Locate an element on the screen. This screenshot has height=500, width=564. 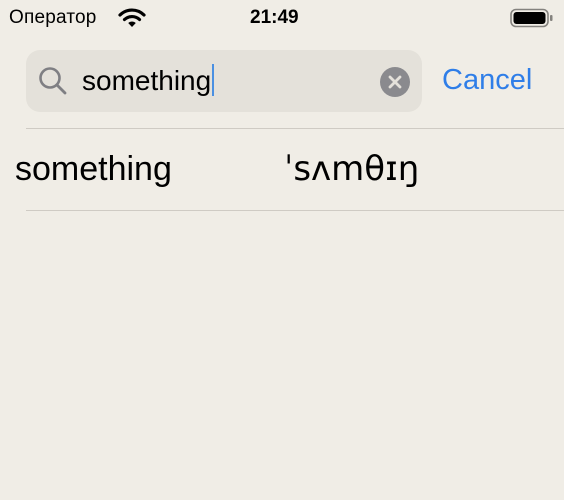
search-input: something is located at coordinates (148, 81).